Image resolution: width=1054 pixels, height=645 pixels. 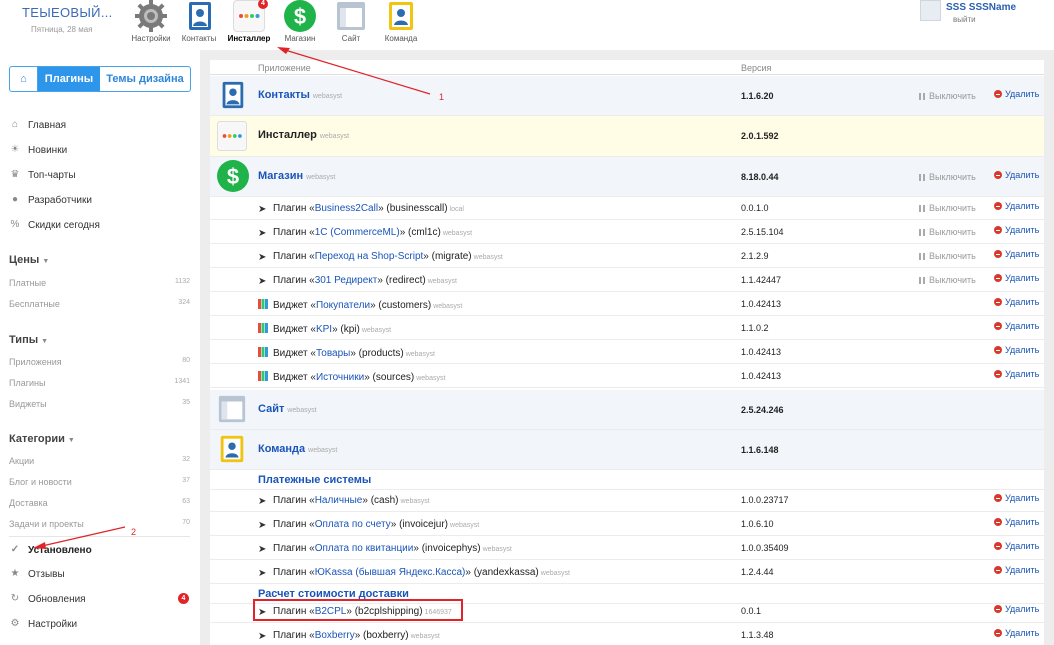 What do you see at coordinates (442, 97) in the screenshot?
I see `annotation-label: 1` at bounding box center [442, 97].